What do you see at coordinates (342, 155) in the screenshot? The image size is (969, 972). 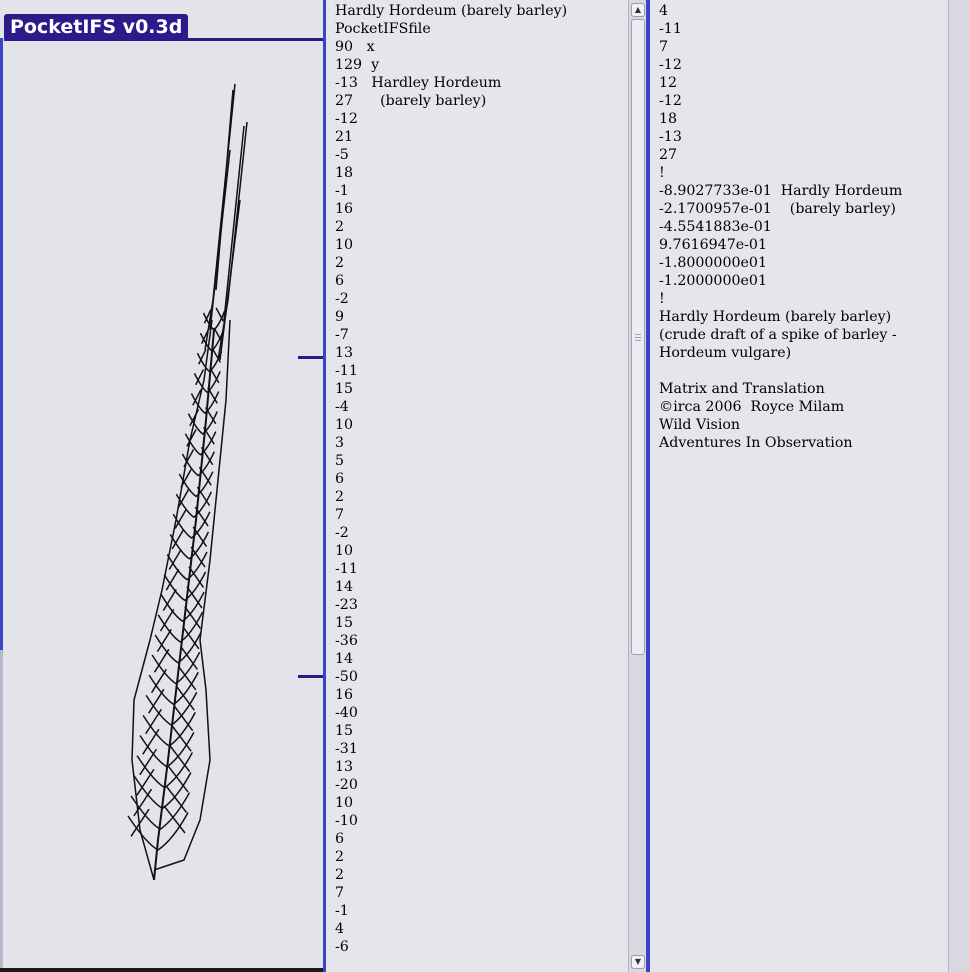 I see `text-line: -5` at bounding box center [342, 155].